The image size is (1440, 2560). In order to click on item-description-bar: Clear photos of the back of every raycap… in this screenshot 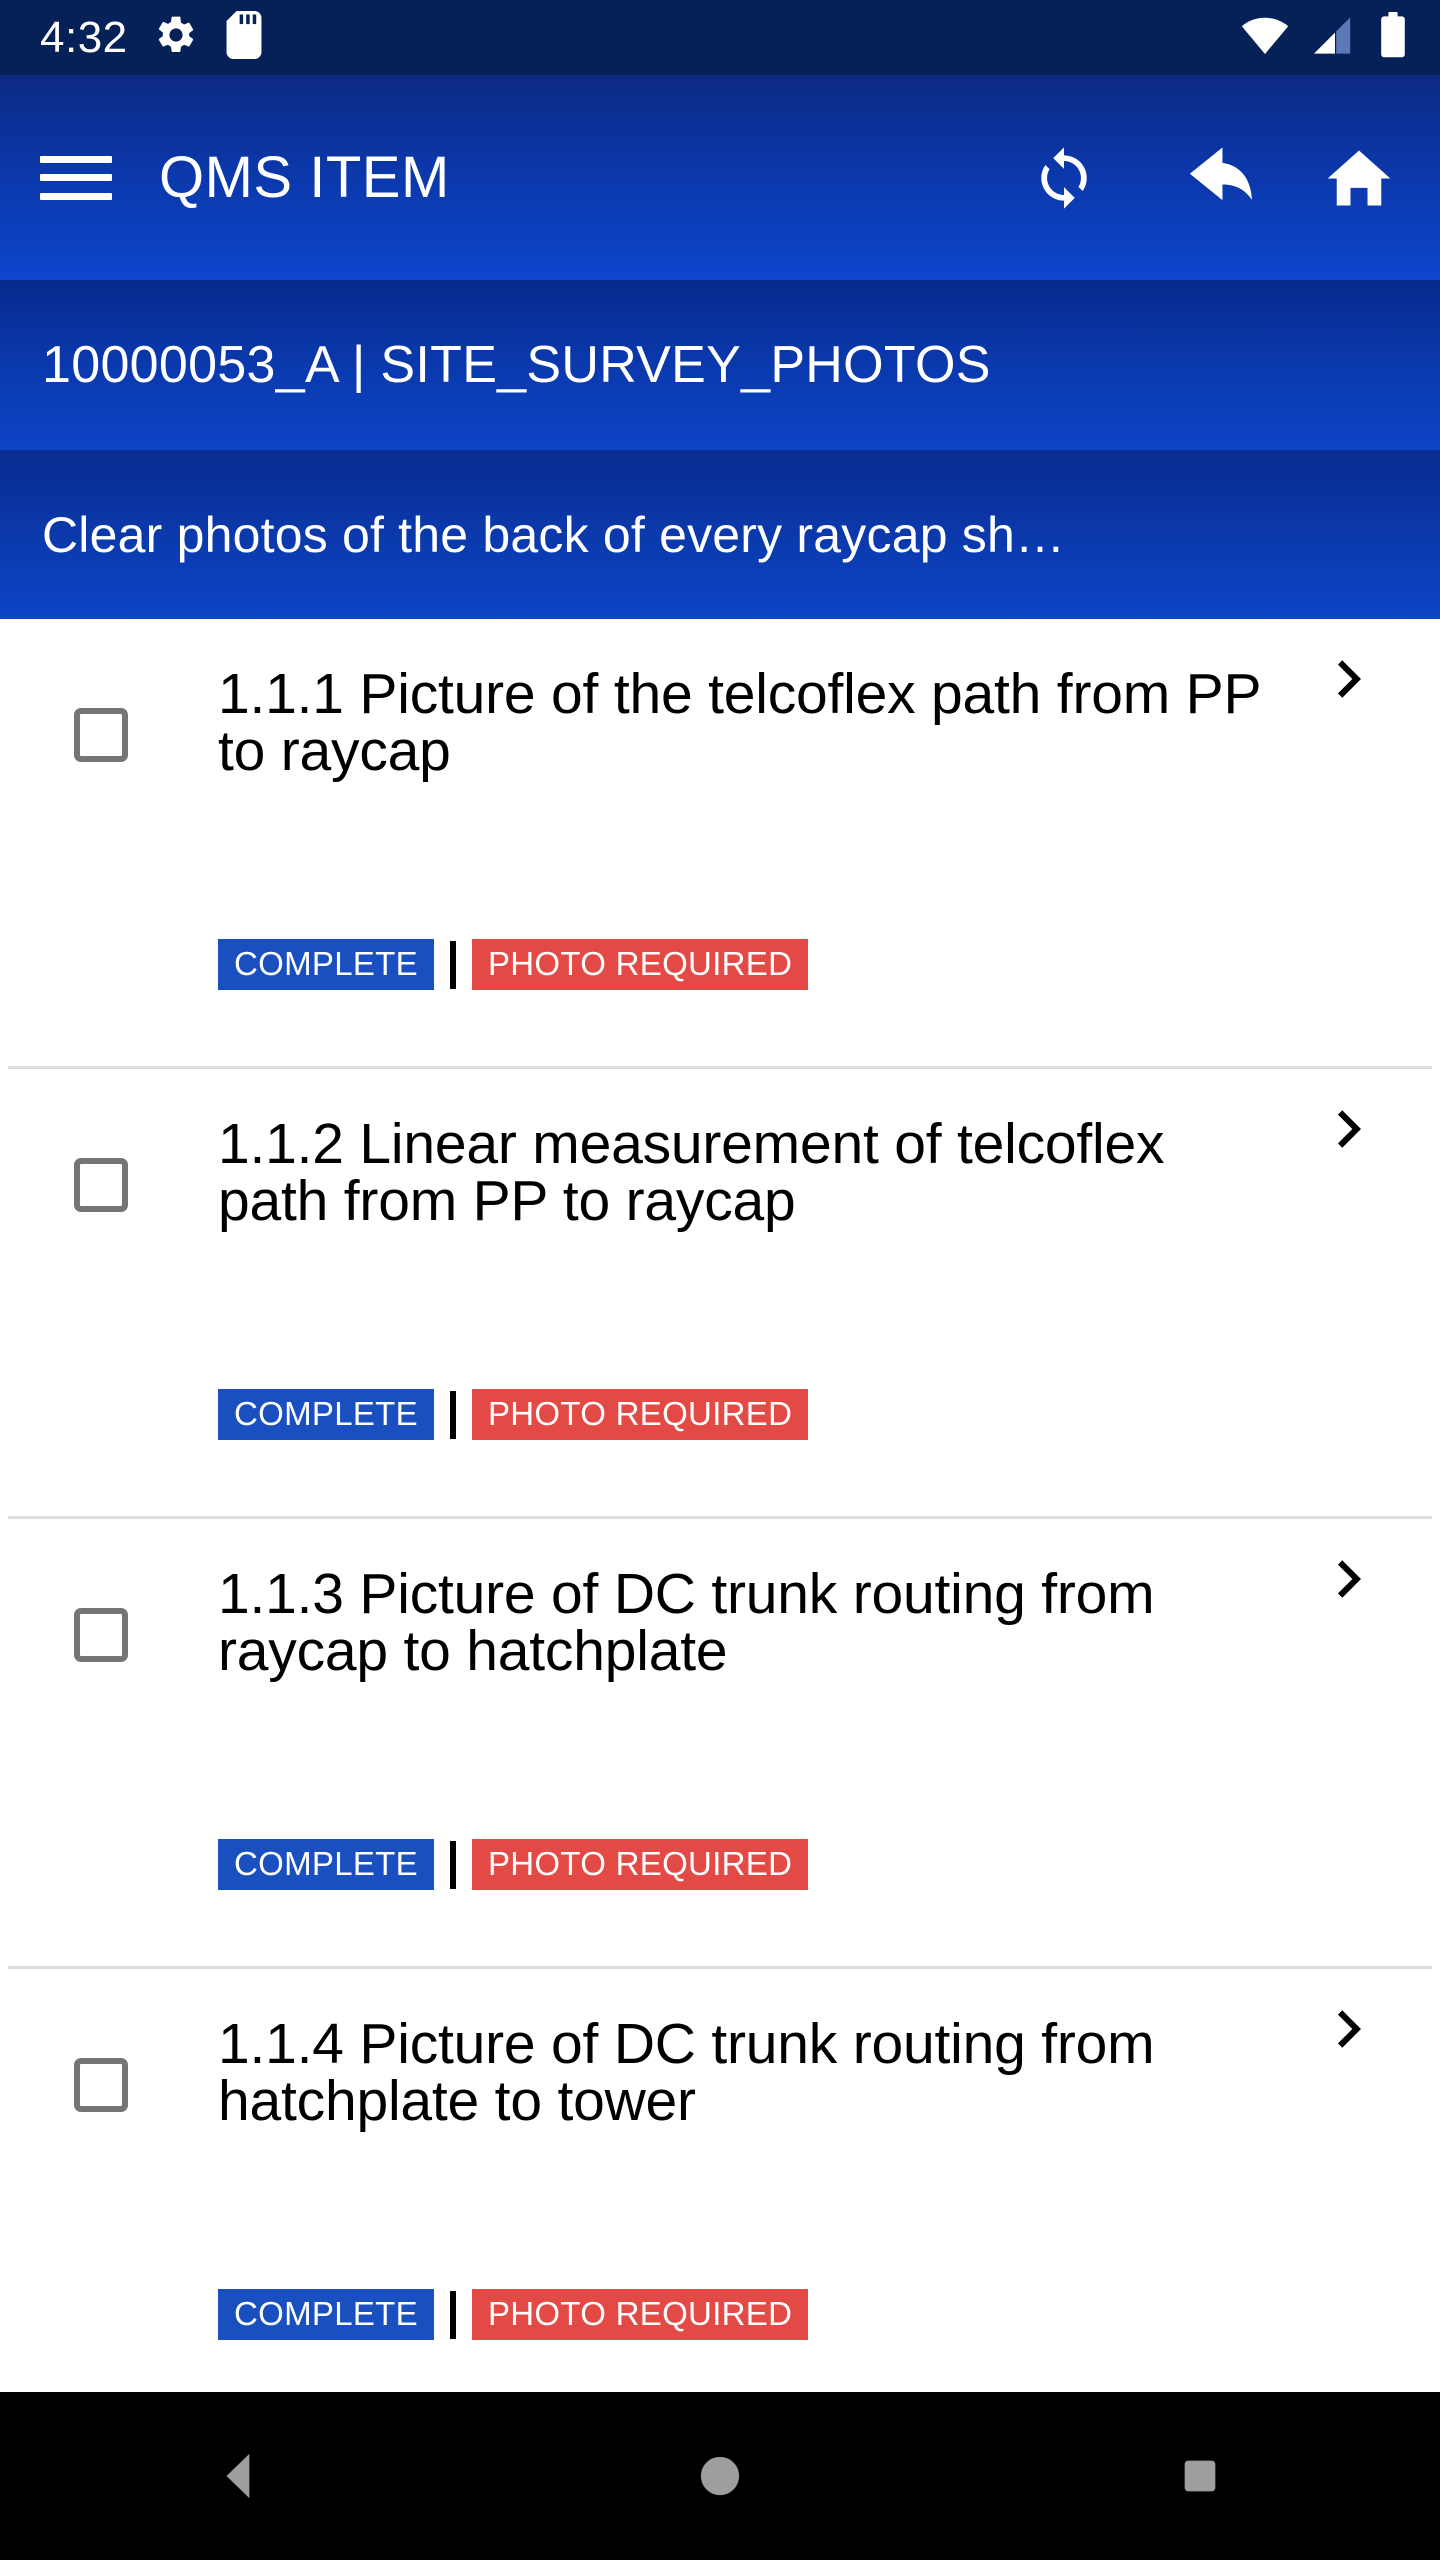, I will do `click(720, 534)`.